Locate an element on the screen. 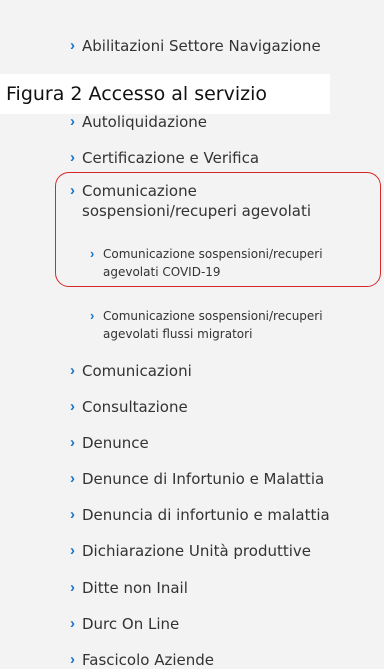 Image resolution: width=384 pixels, height=669 pixels. menu-item-label: Comunicazioni is located at coordinates (137, 371).